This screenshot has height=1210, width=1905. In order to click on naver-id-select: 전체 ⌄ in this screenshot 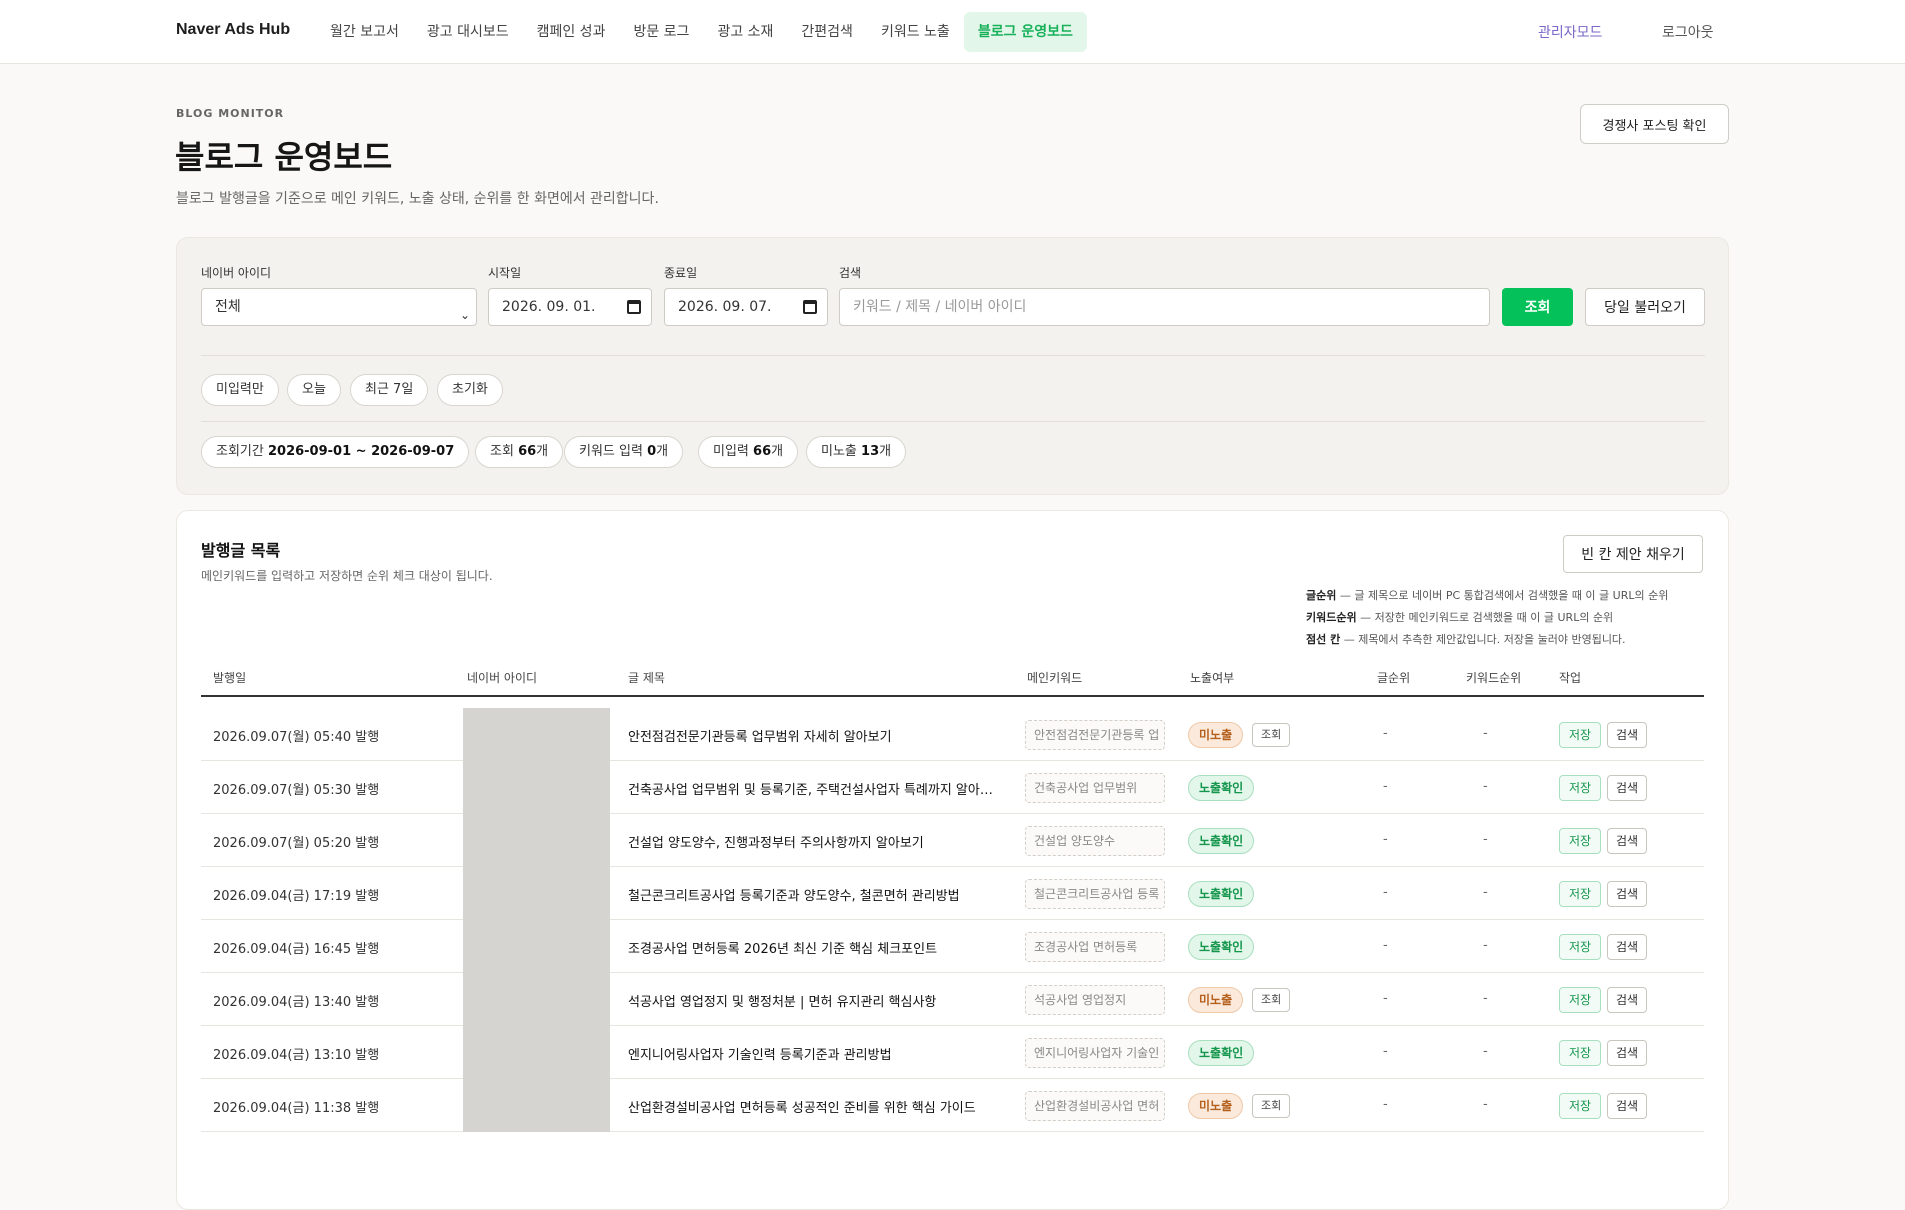, I will do `click(339, 307)`.